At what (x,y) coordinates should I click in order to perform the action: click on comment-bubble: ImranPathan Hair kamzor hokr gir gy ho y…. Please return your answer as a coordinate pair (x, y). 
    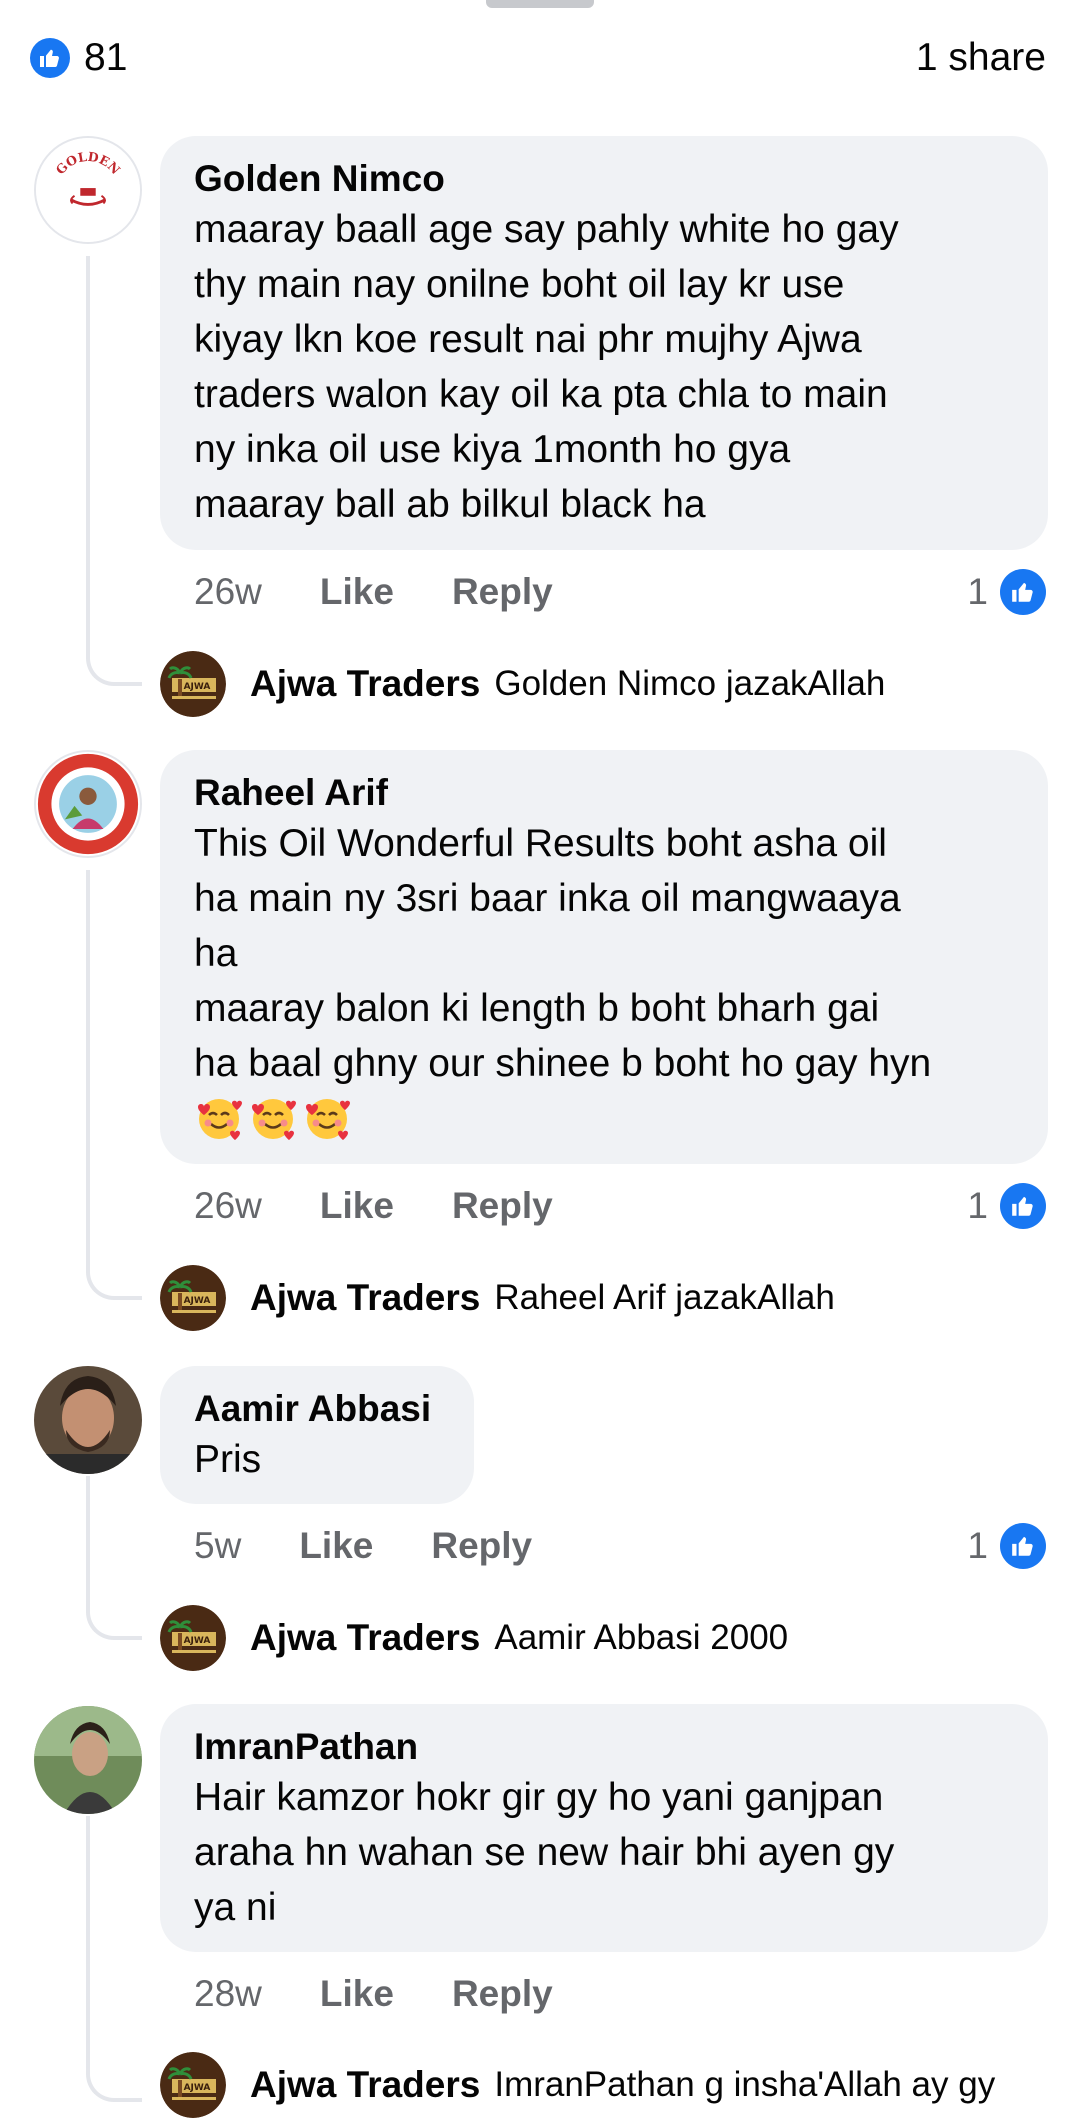
    Looking at the image, I should click on (604, 1828).